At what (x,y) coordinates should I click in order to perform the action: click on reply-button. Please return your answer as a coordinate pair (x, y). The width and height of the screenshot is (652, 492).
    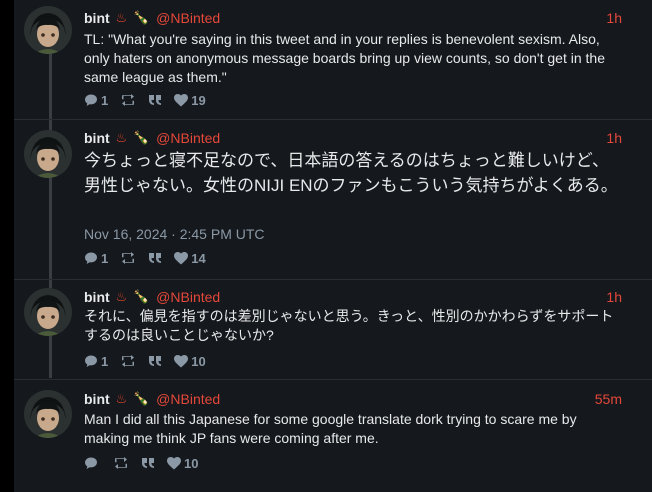
    Looking at the image, I should click on (92, 463).